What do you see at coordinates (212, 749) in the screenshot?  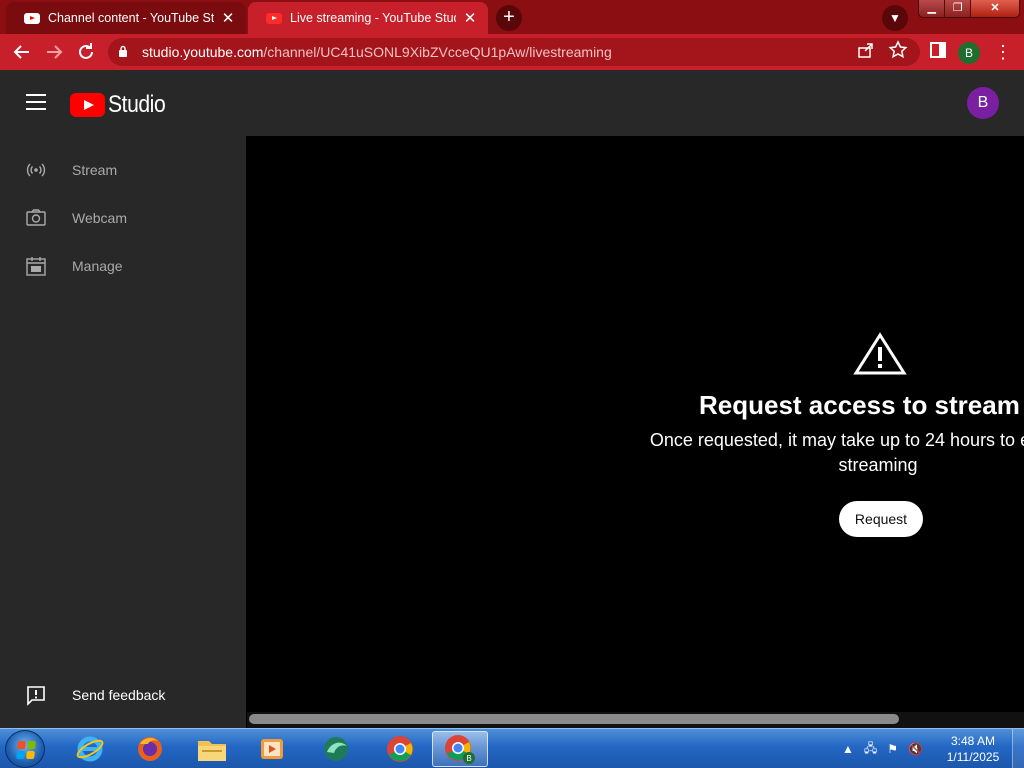 I see `file-explorer-icon` at bounding box center [212, 749].